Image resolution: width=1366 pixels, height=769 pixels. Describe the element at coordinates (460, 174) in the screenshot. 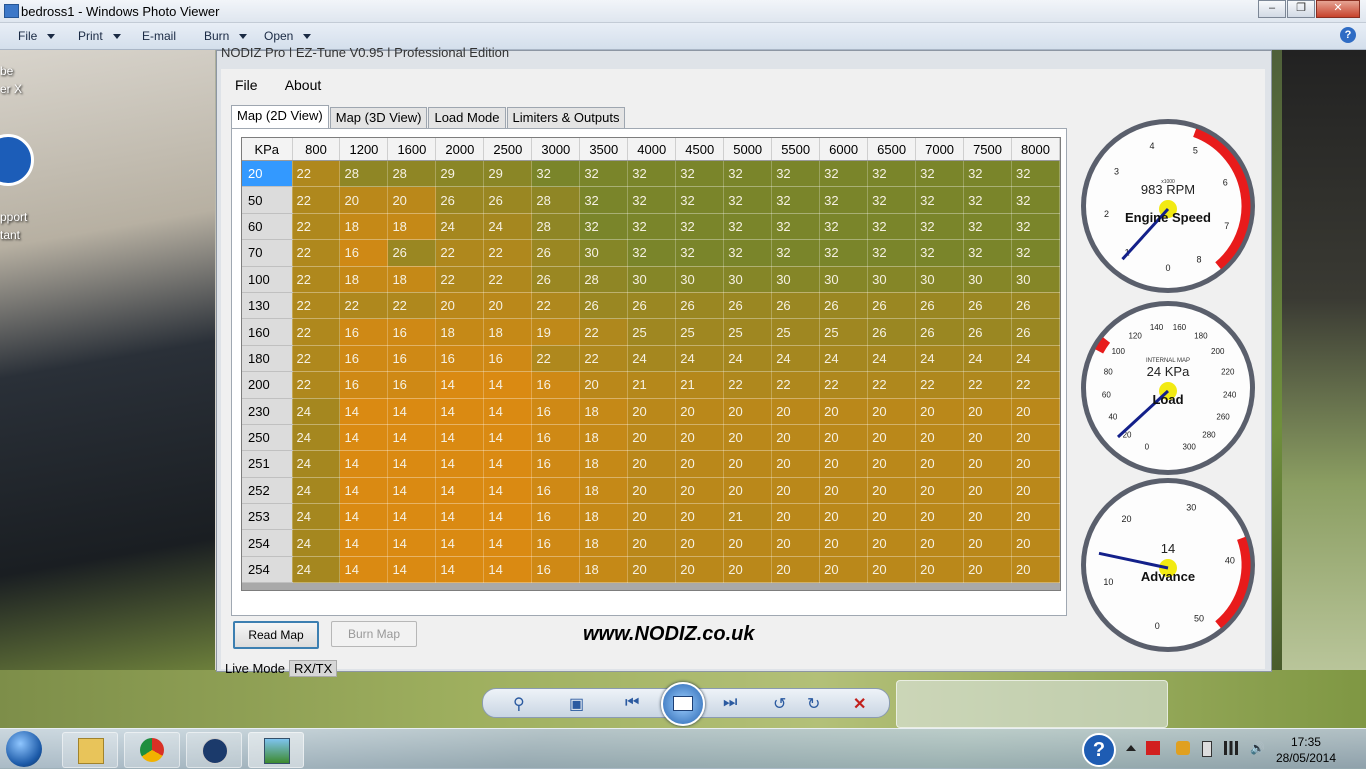

I see `map-cell: 29` at that location.